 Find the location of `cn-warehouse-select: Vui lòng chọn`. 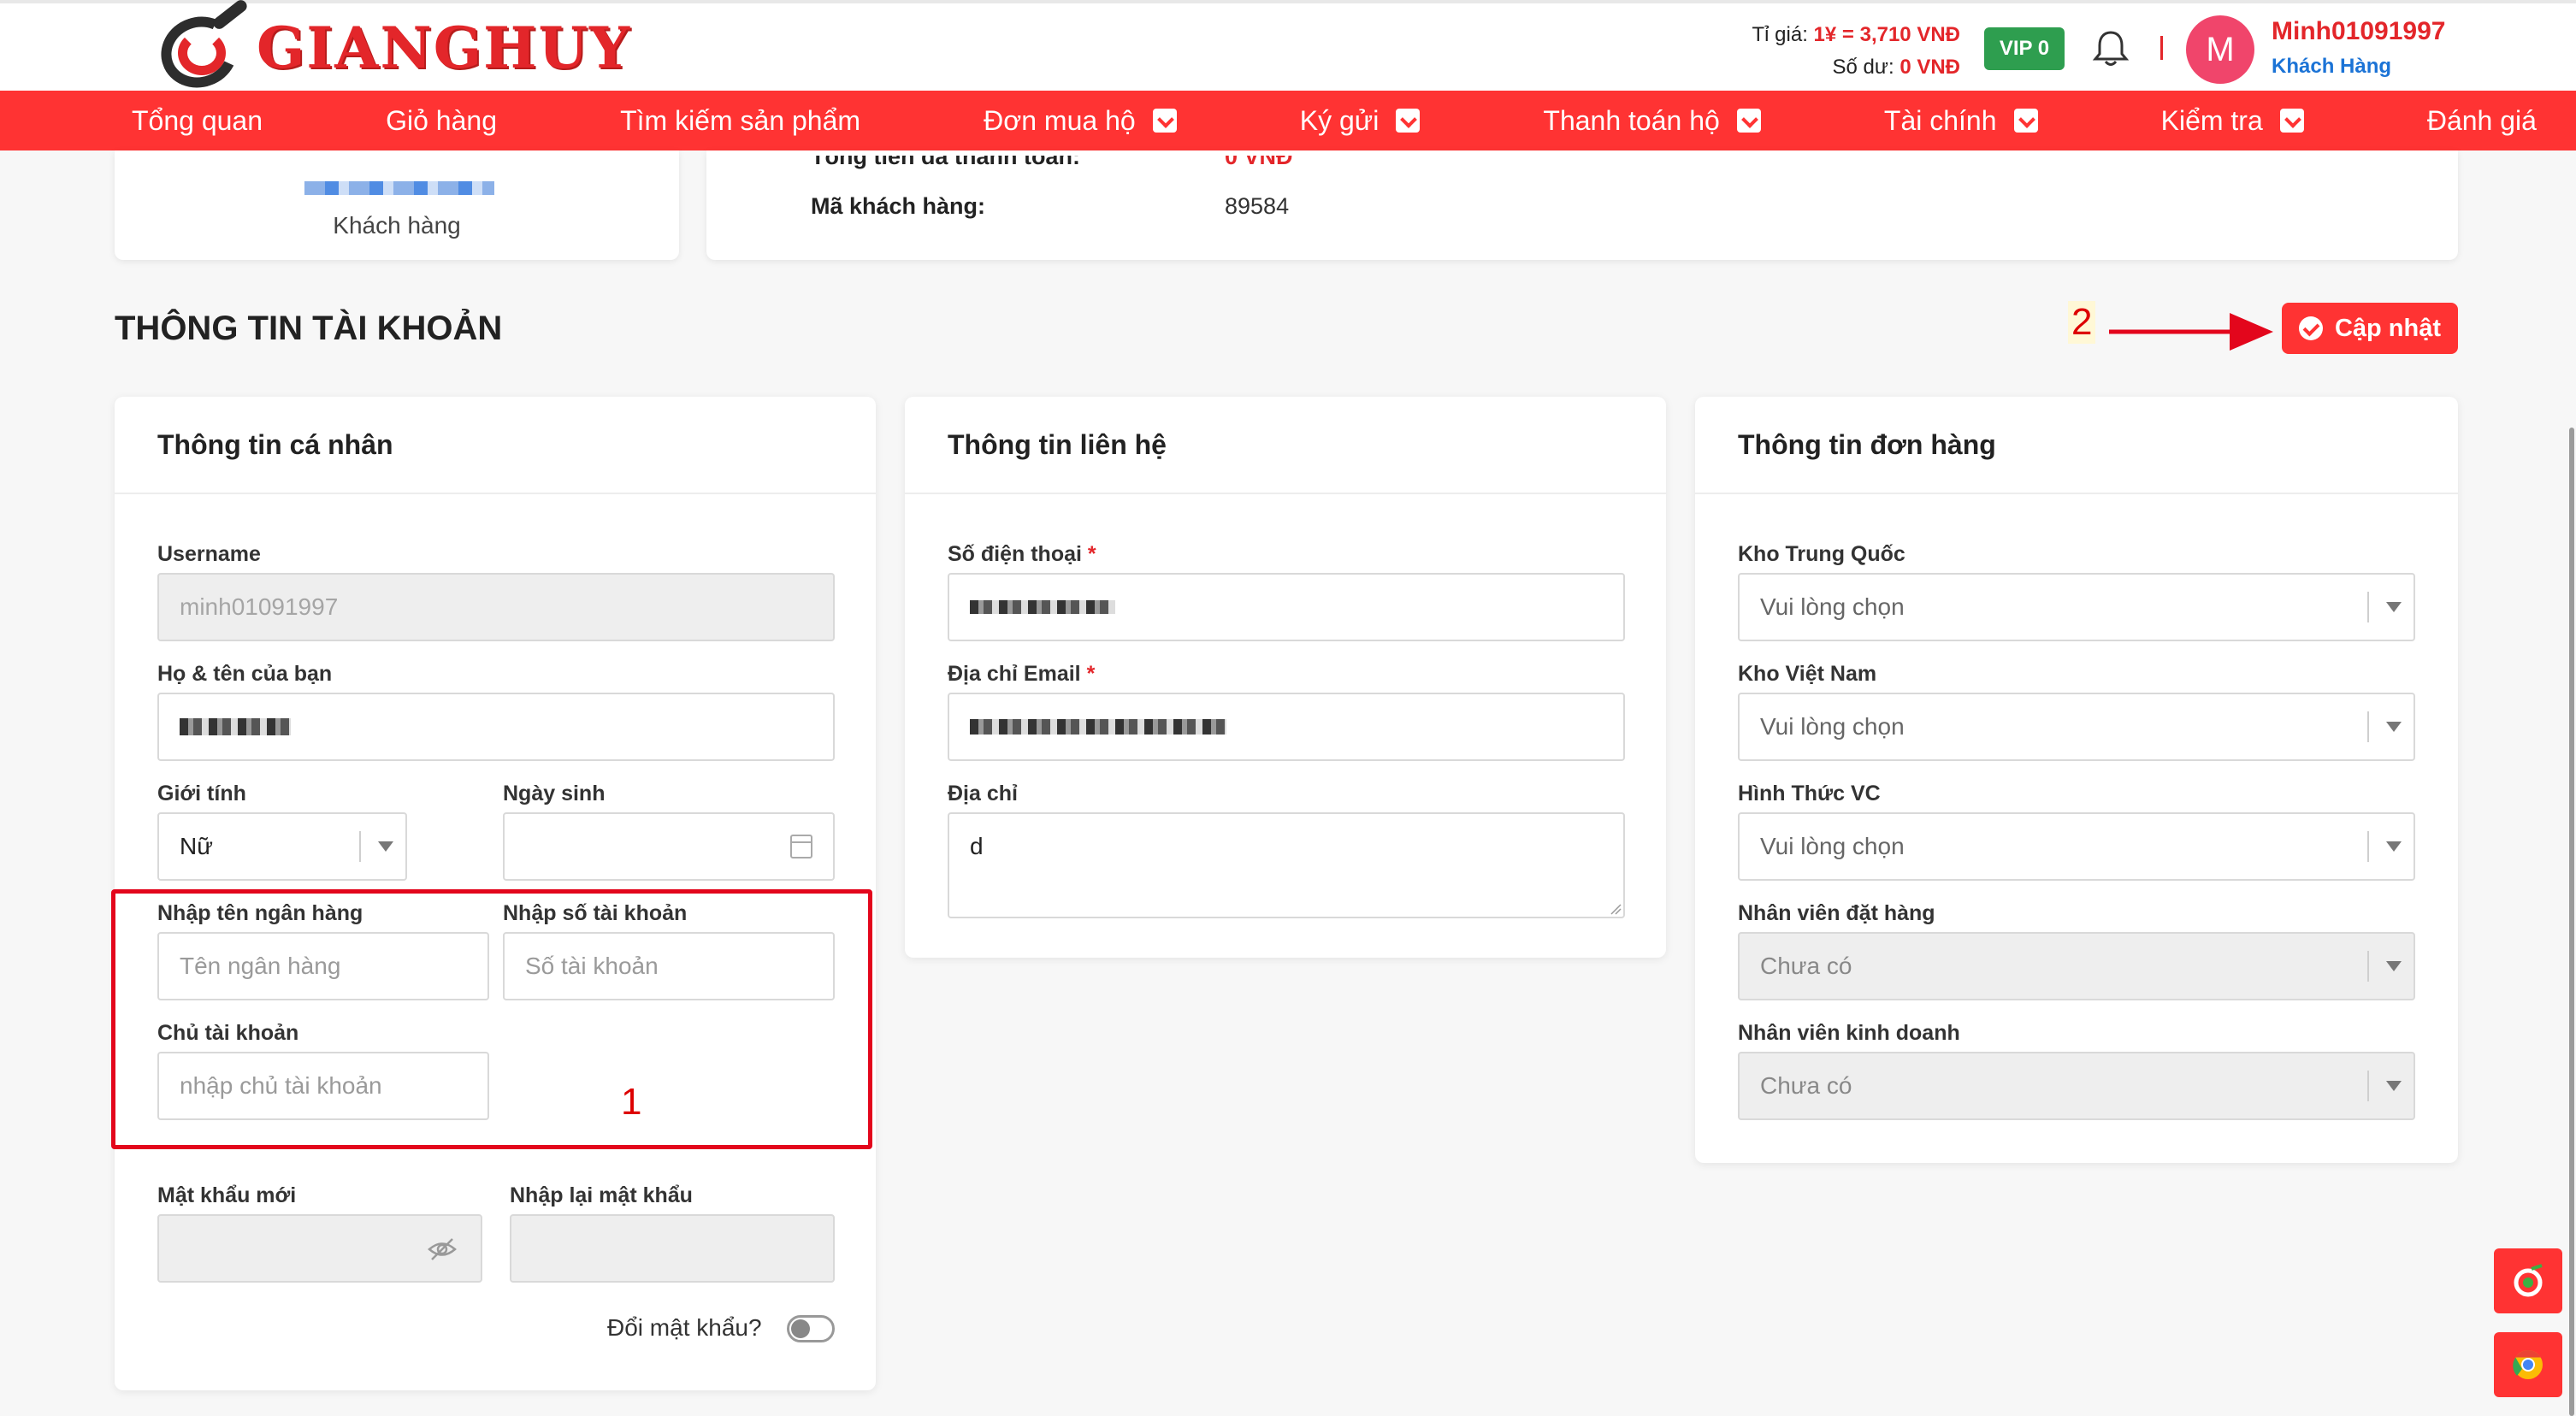

cn-warehouse-select: Vui lòng chọn is located at coordinates (2076, 607).